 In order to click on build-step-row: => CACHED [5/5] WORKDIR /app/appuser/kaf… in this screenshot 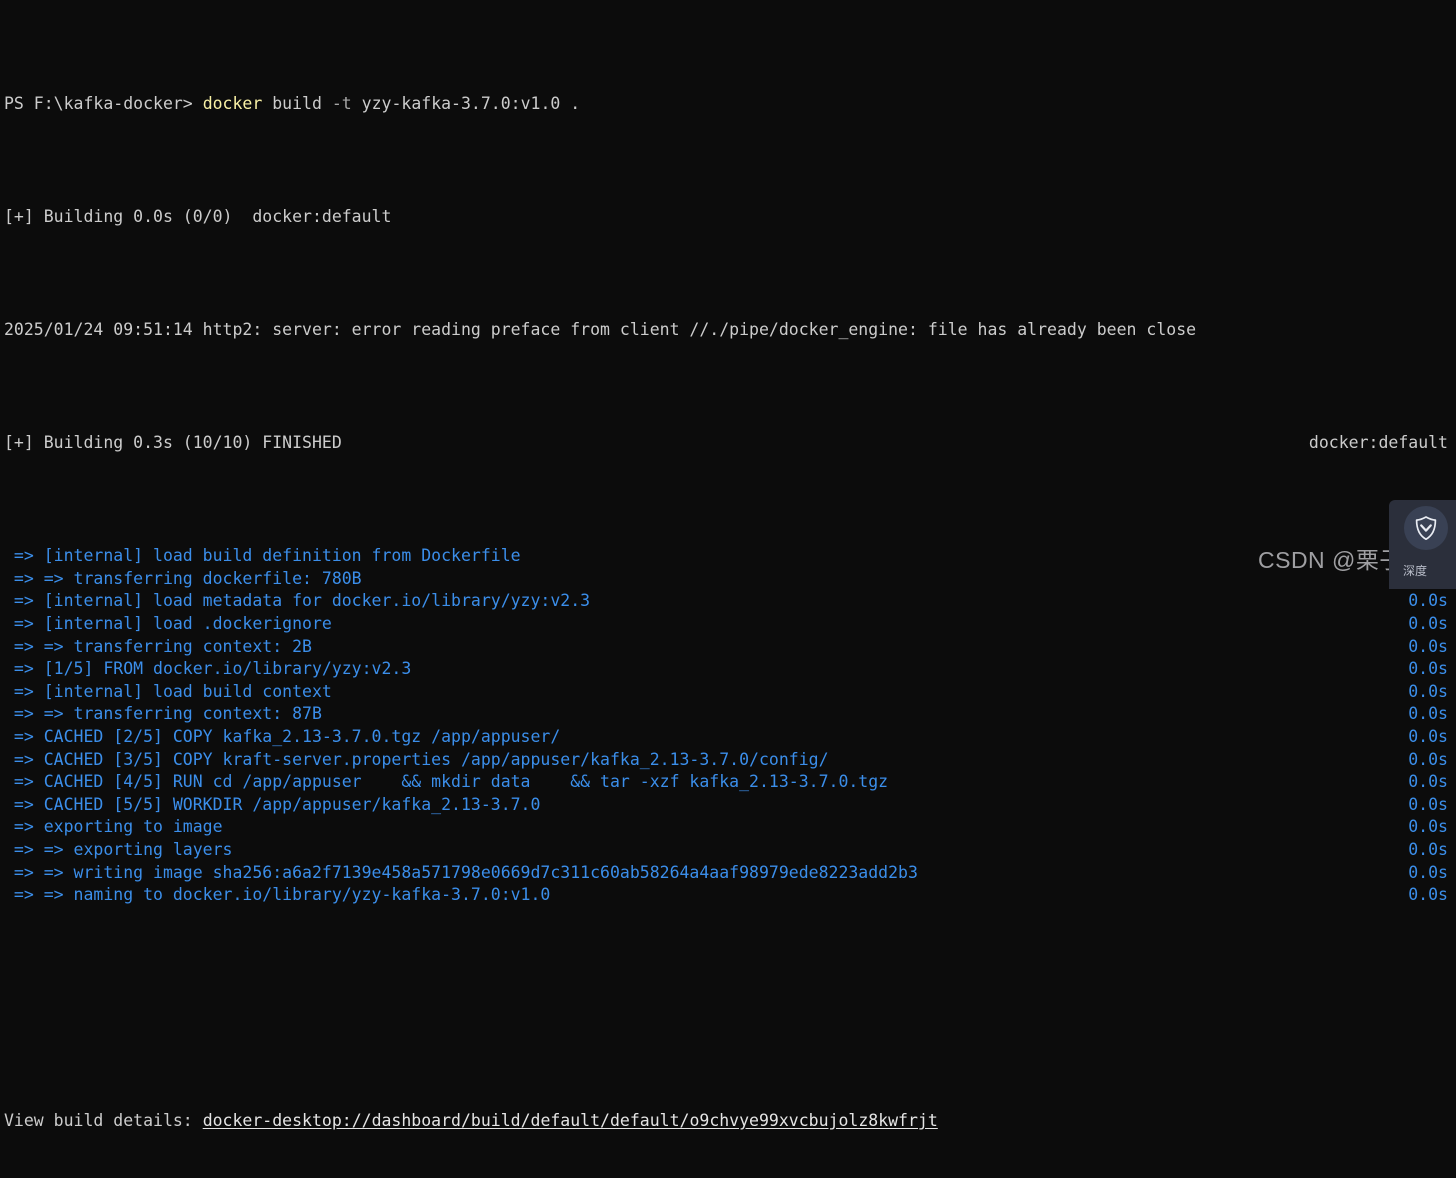, I will do `click(730, 805)`.